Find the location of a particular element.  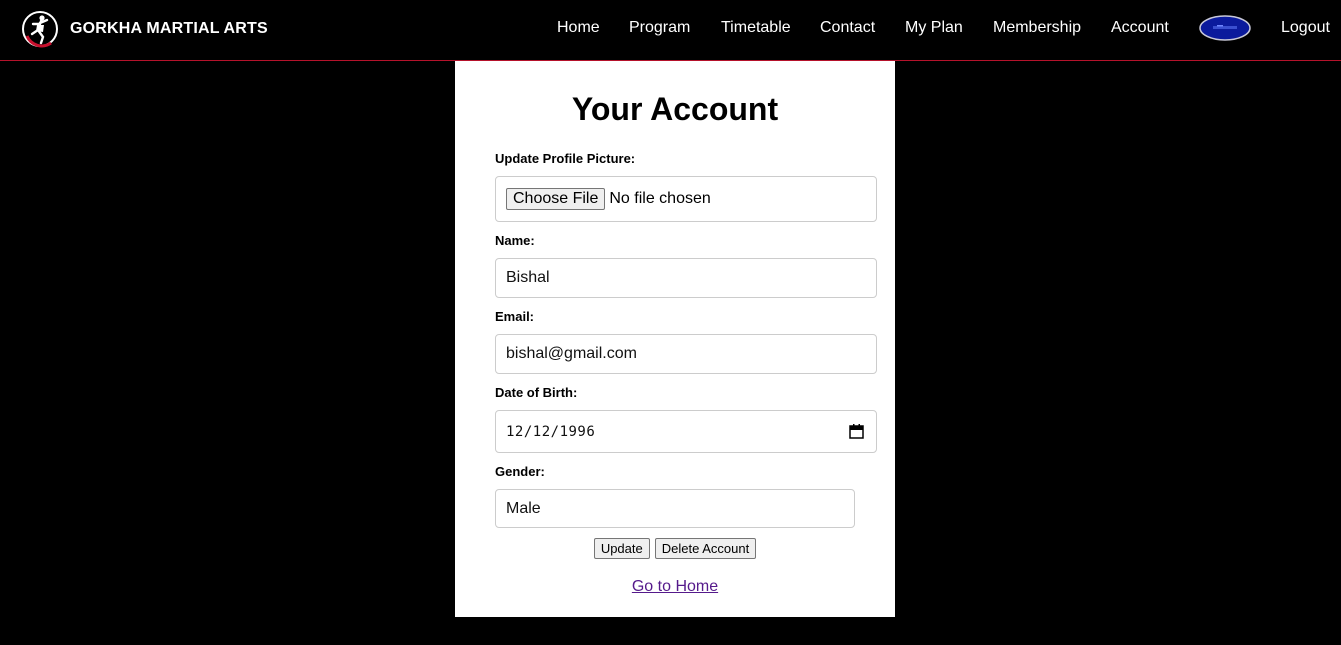

name-label: Name: is located at coordinates (515, 240).